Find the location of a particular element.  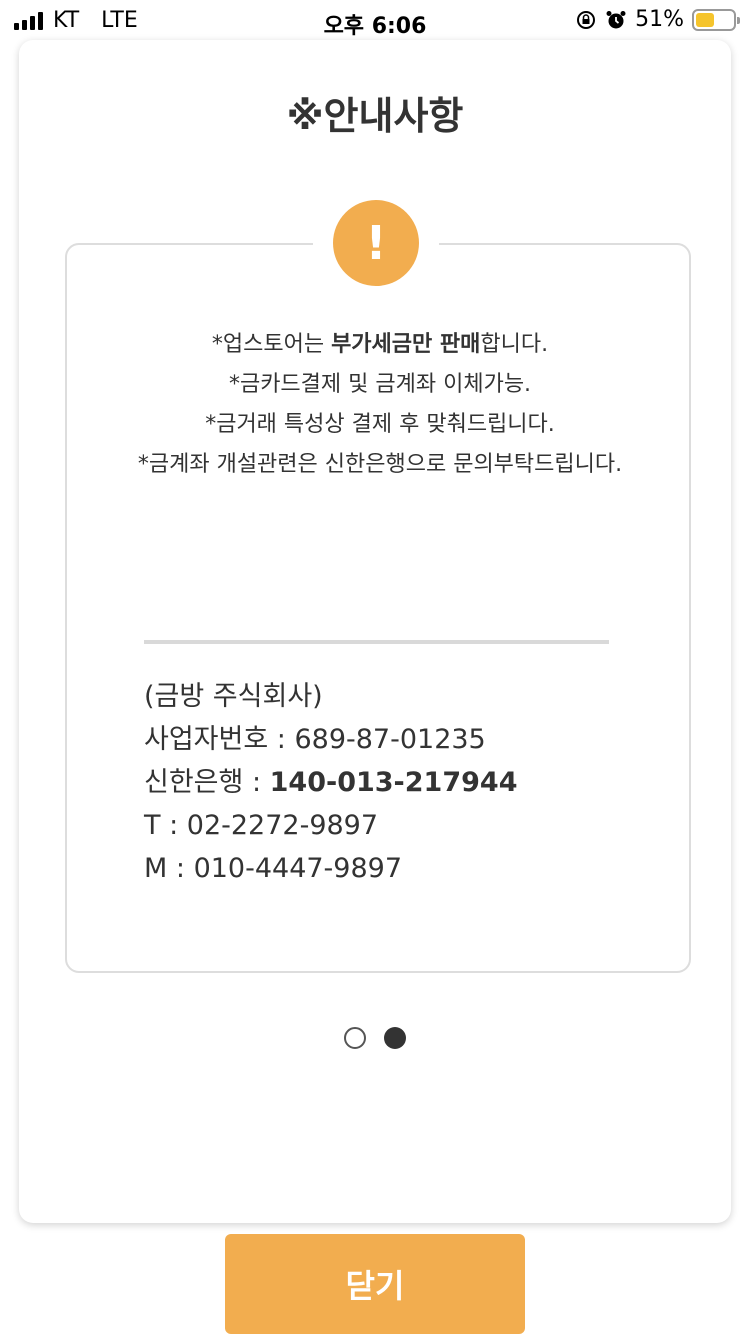

page-dot-2-active is located at coordinates (395, 1038).